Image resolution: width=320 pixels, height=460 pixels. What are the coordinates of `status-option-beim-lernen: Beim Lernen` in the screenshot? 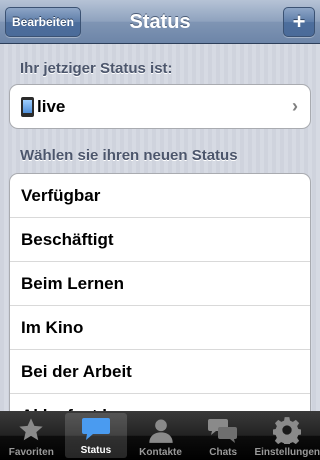 It's located at (160, 284).